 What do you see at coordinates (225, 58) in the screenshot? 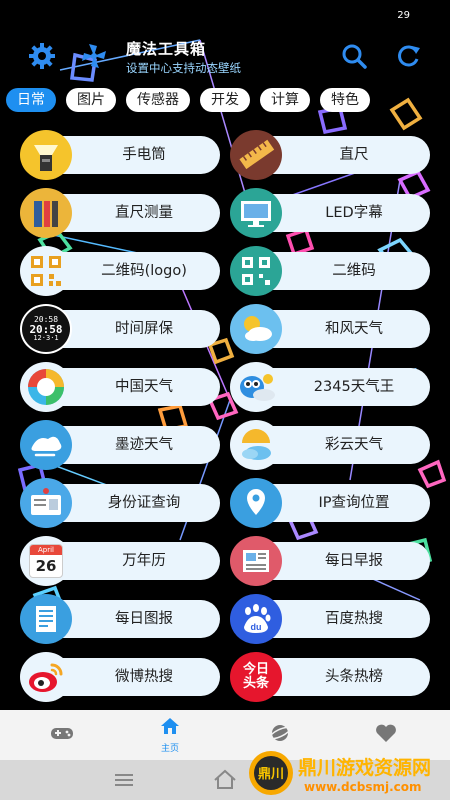
I see `app-header: 魔法工具箱 设置中心支持动态壁纸` at bounding box center [225, 58].